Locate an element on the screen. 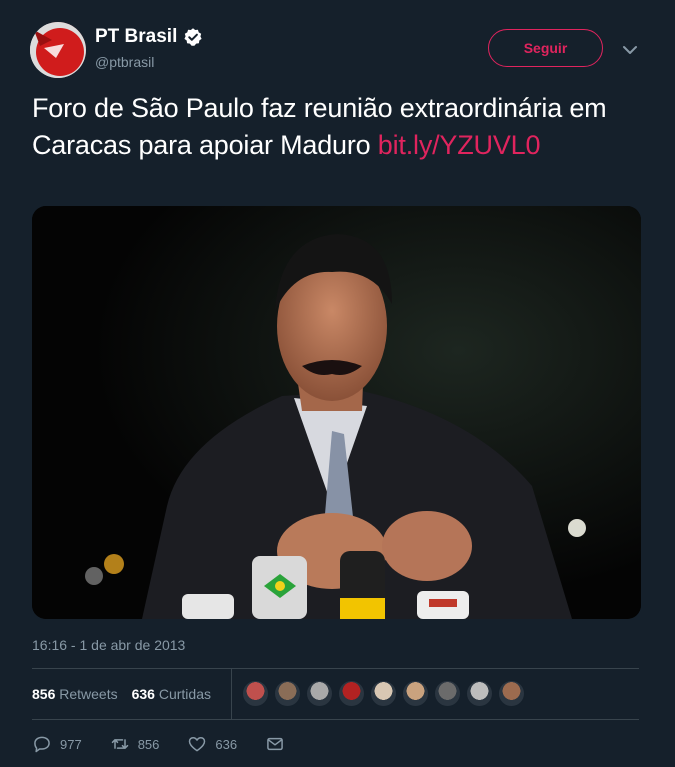  retweets-count: 856 is located at coordinates (44, 694).